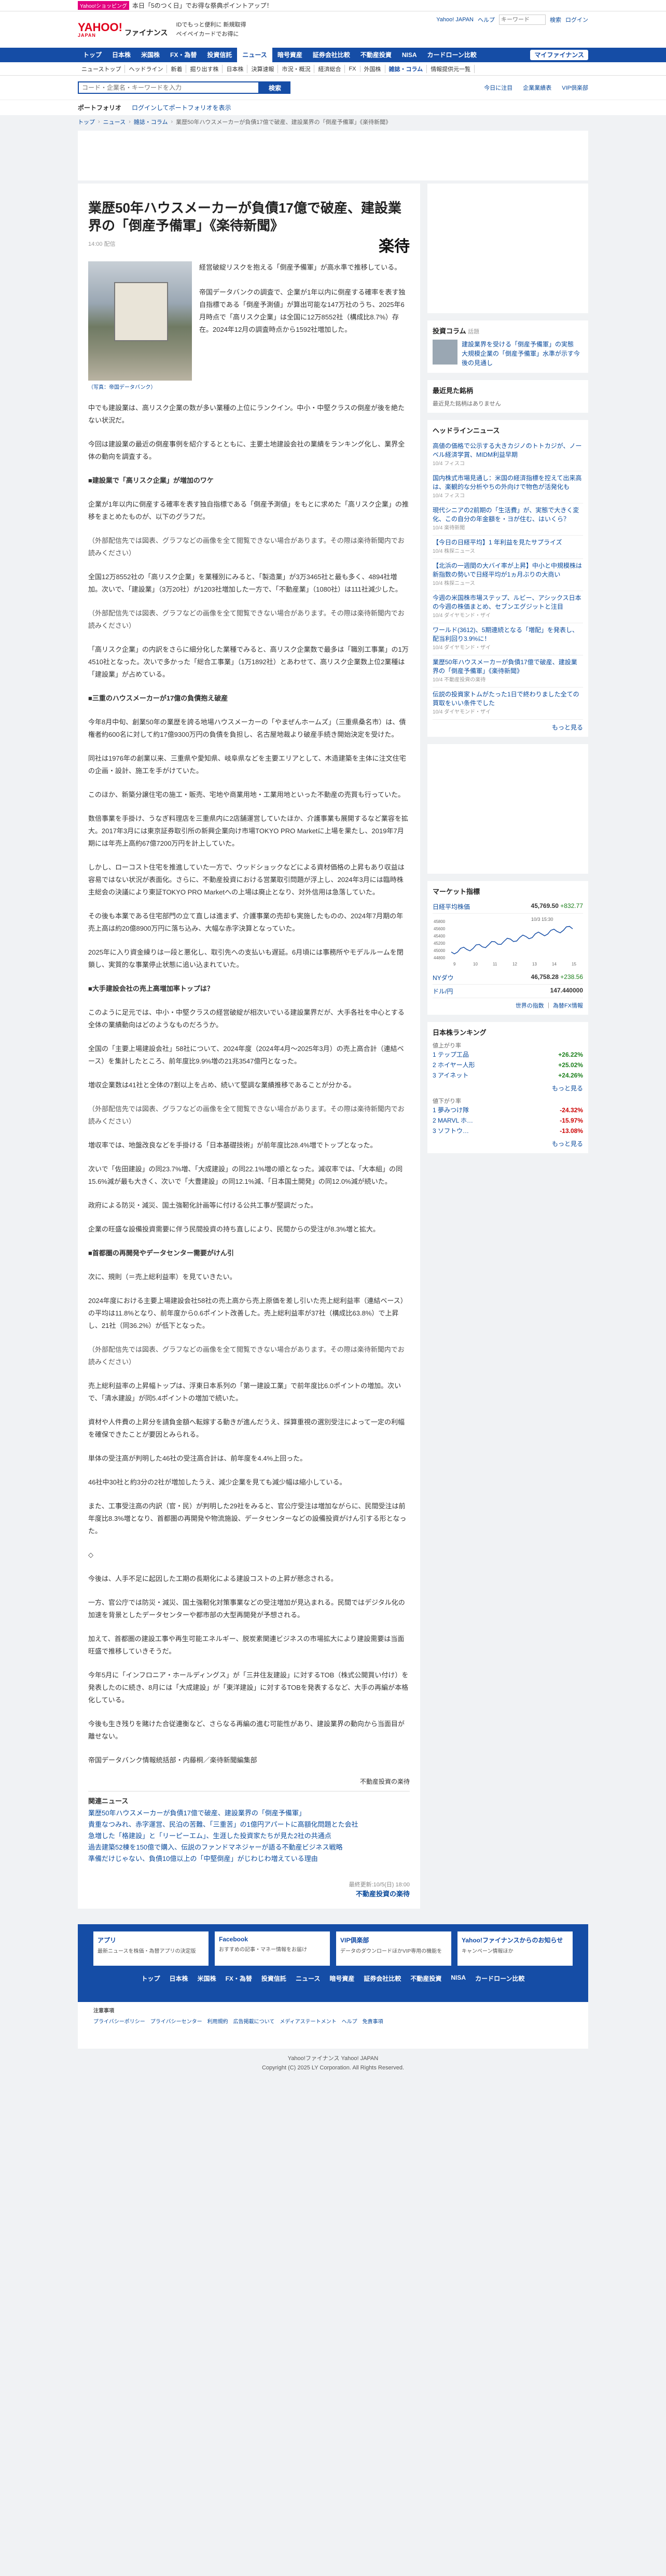 The height and width of the screenshot is (2576, 666). I want to click on footer-nav-item: 投資信託, so click(273, 1978).